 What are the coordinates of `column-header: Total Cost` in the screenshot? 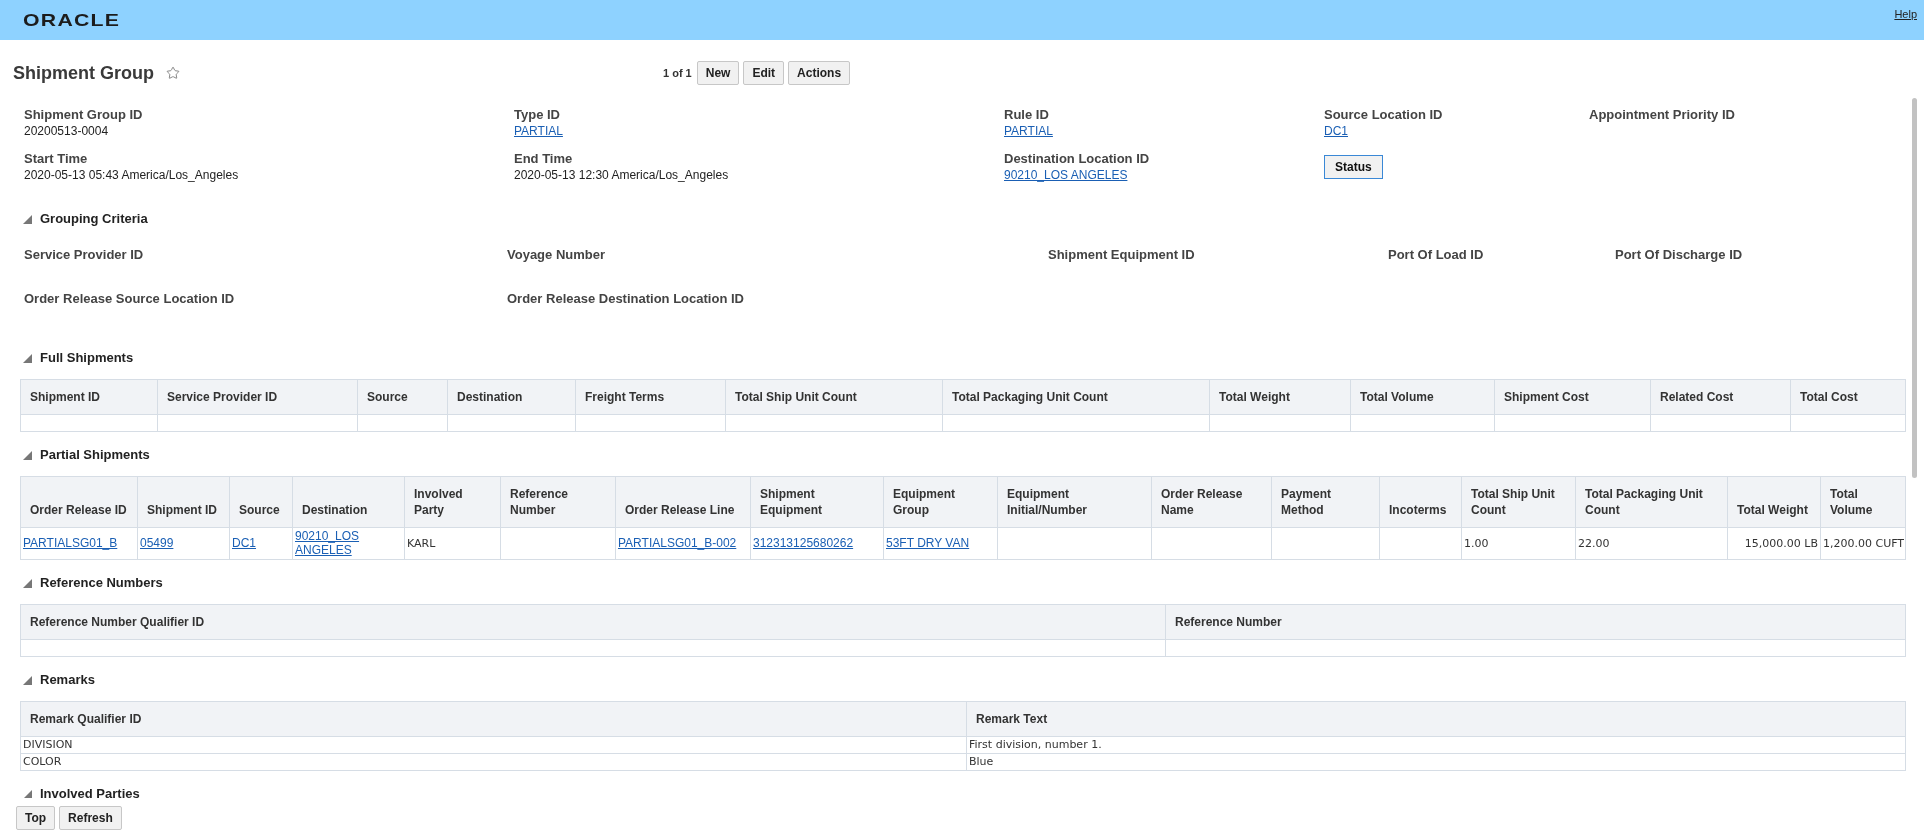 It's located at (1848, 397).